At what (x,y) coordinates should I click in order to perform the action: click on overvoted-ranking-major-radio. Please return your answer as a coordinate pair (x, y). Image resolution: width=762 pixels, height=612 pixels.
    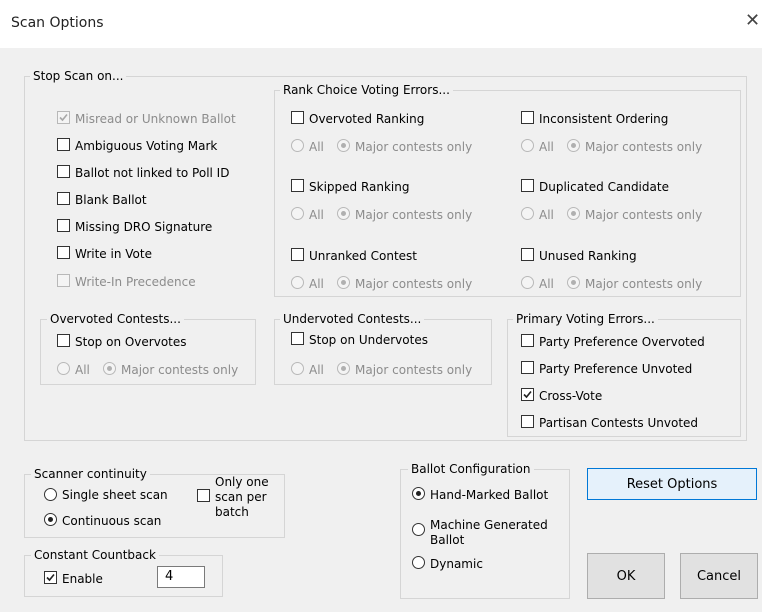
    Looking at the image, I should click on (343, 145).